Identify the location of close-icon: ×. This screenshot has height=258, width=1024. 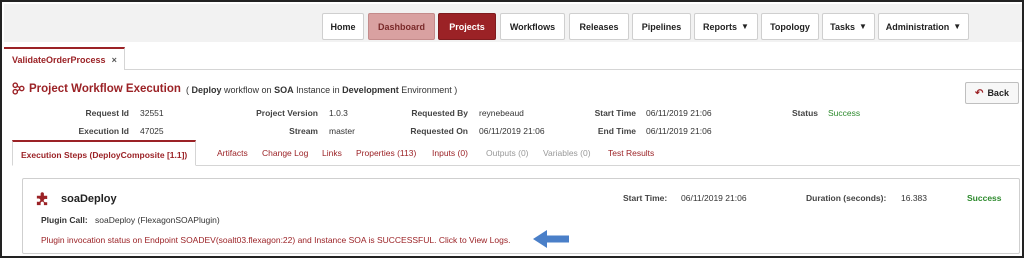
(114, 60).